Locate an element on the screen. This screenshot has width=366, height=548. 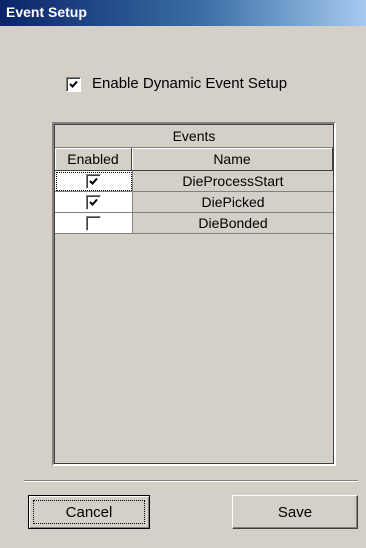
events-band-header: Events is located at coordinates (194, 136).